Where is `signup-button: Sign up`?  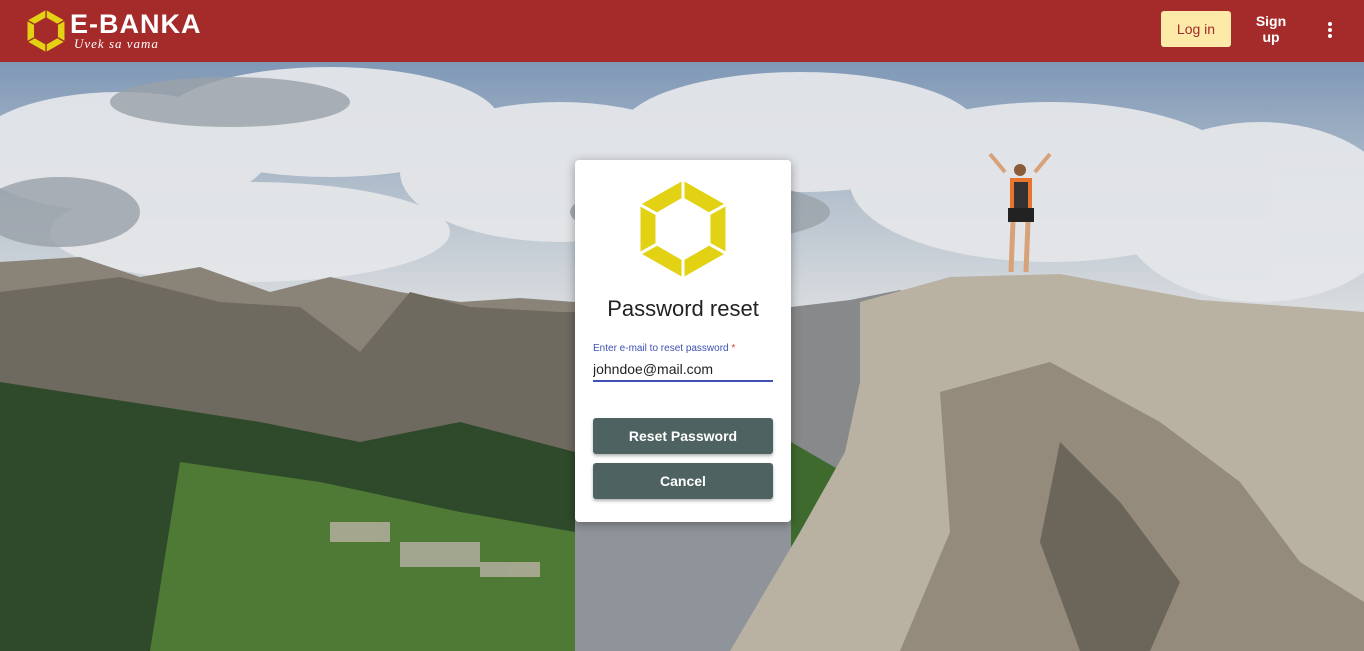
signup-button: Sign up is located at coordinates (1271, 29).